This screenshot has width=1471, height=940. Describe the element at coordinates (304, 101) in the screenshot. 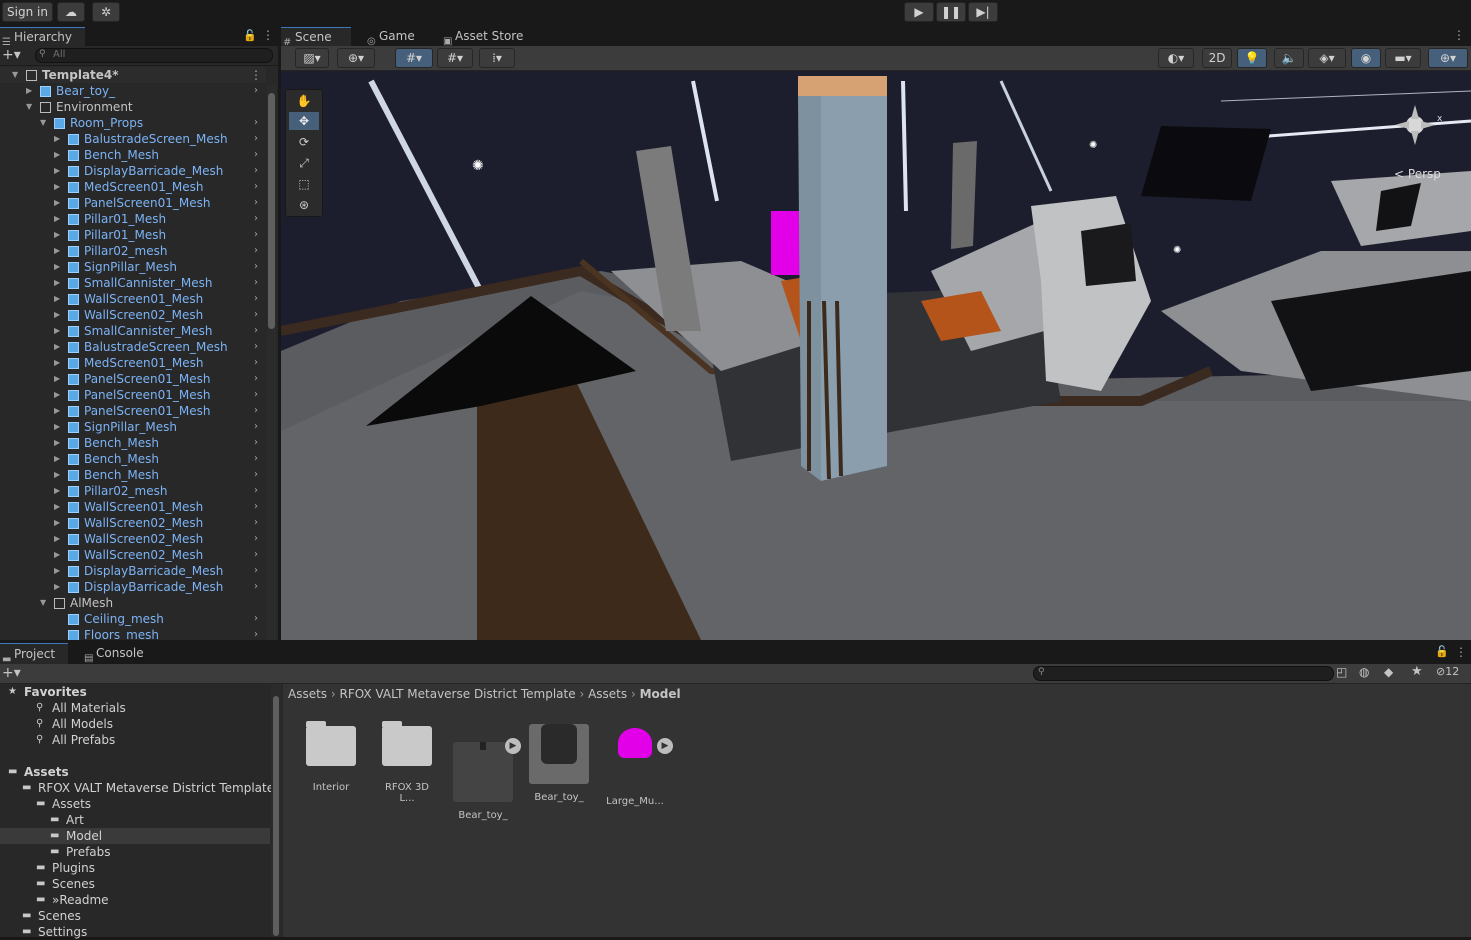

I see `hand-tool-icon: ✋` at that location.